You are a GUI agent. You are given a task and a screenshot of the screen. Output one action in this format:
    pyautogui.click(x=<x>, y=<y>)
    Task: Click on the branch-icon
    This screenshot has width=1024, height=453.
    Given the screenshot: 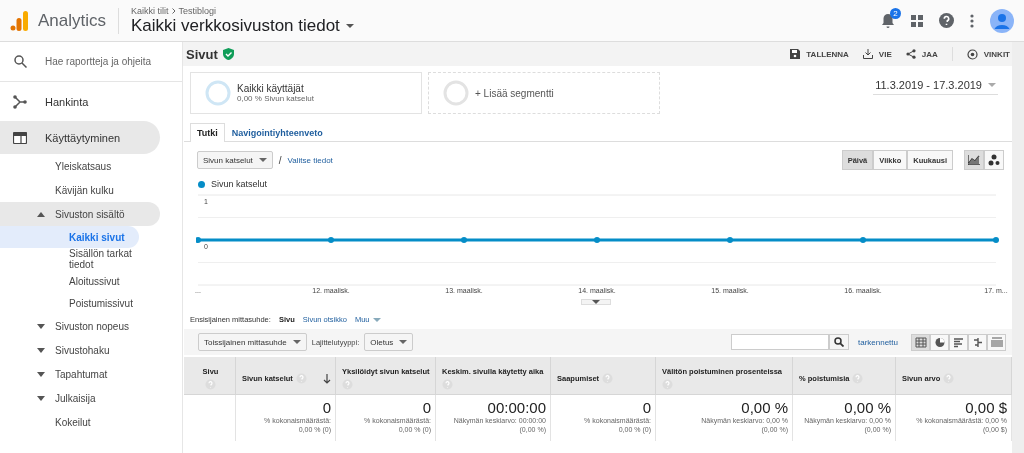 What is the action you would take?
    pyautogui.click(x=20, y=101)
    